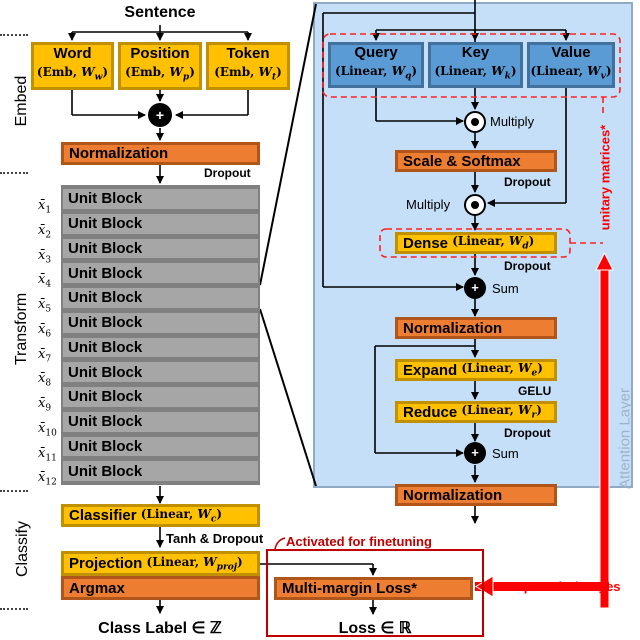 This screenshot has height=640, width=640. Describe the element at coordinates (160, 588) in the screenshot. I see `argmax-box: Argmax` at that location.